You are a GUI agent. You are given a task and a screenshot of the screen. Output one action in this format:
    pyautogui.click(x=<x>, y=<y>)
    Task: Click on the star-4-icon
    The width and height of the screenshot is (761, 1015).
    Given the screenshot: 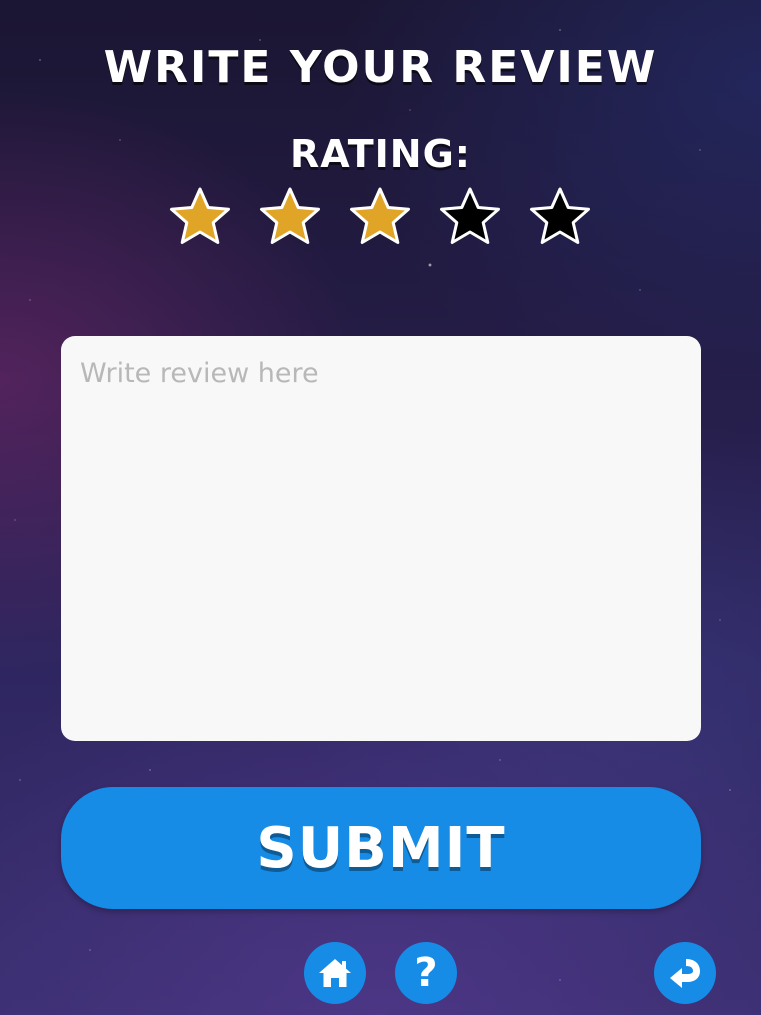 What is the action you would take?
    pyautogui.click(x=470, y=217)
    